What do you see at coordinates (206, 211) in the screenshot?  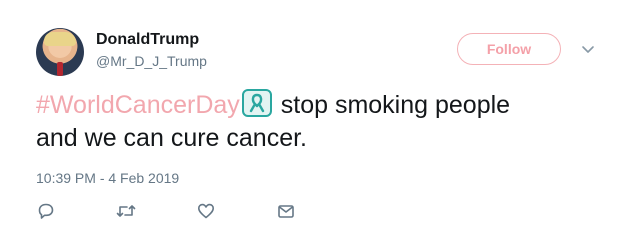 I see `heart-icon` at bounding box center [206, 211].